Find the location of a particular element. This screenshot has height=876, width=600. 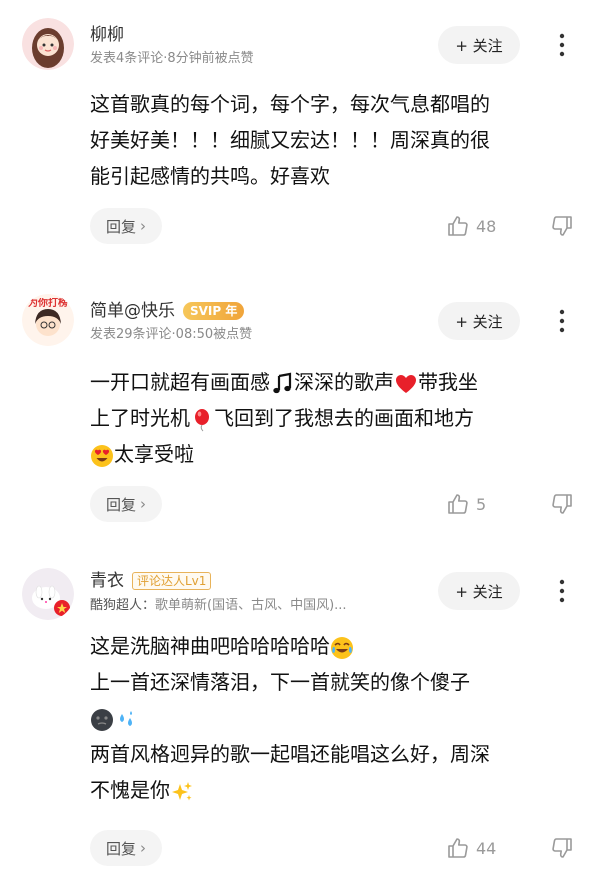

username: 青衣 is located at coordinates (107, 581).